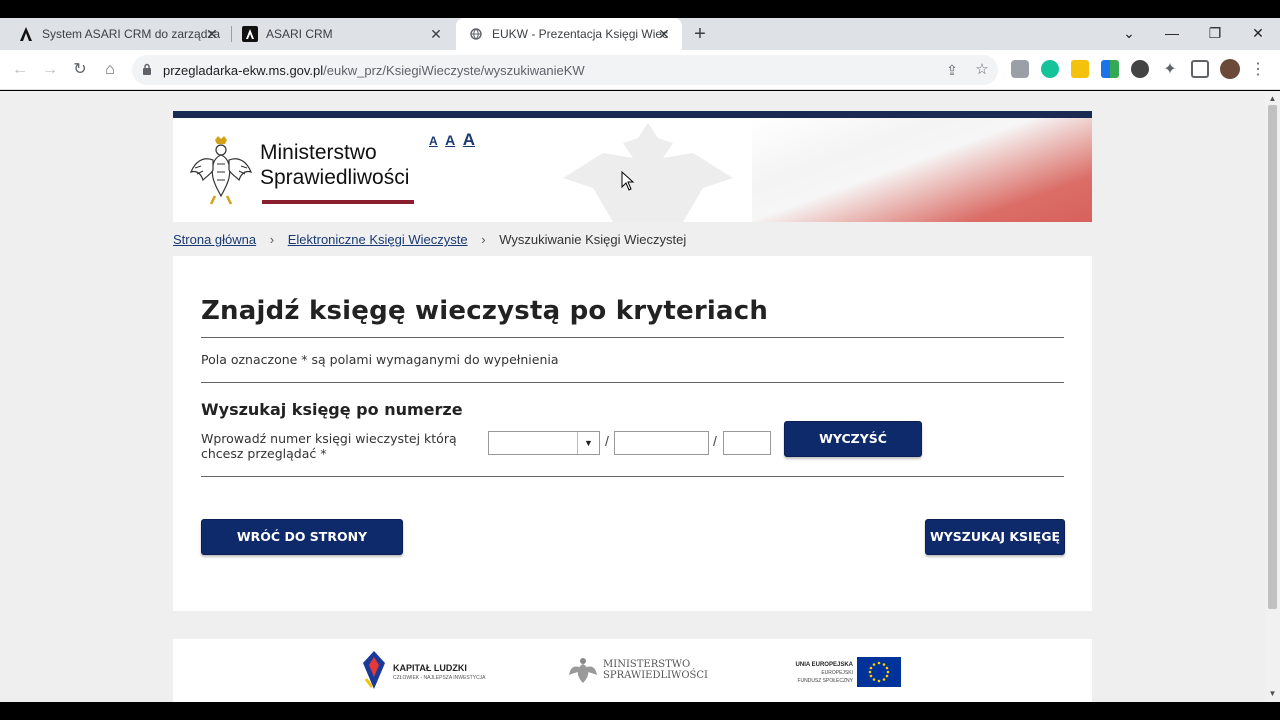 The image size is (1280, 720). Describe the element at coordinates (469, 139) in the screenshot. I see `font-size-large: A` at that location.